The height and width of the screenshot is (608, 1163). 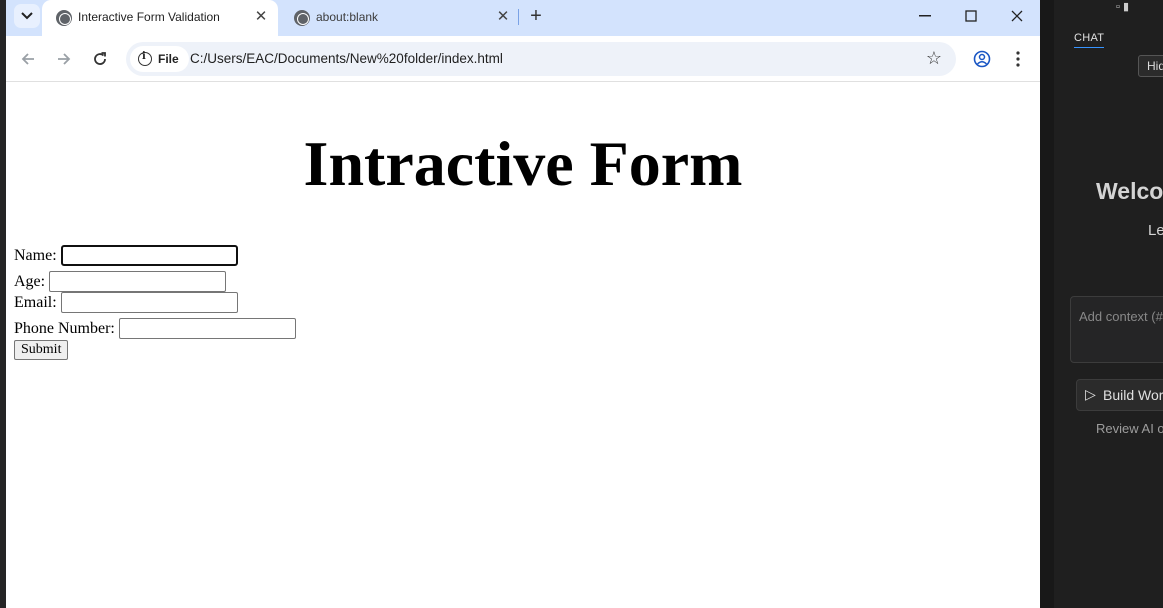 I want to click on phone-field, so click(x=207, y=328).